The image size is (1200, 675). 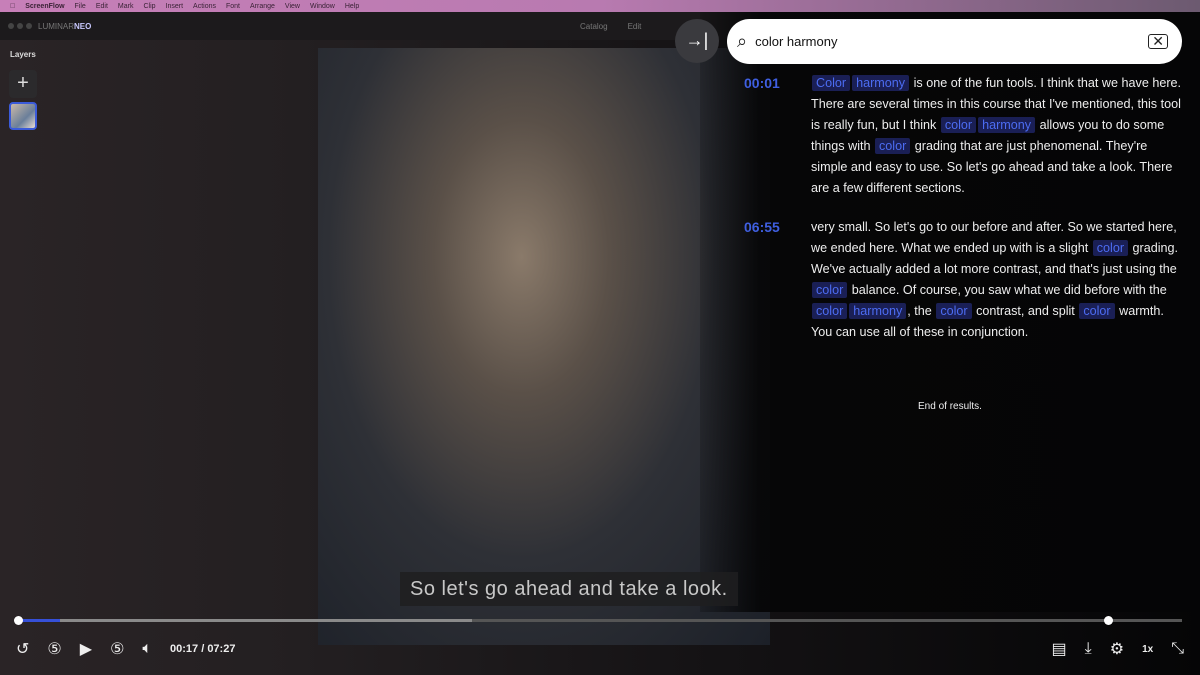 I want to click on window-controls, so click(x=20, y=26).